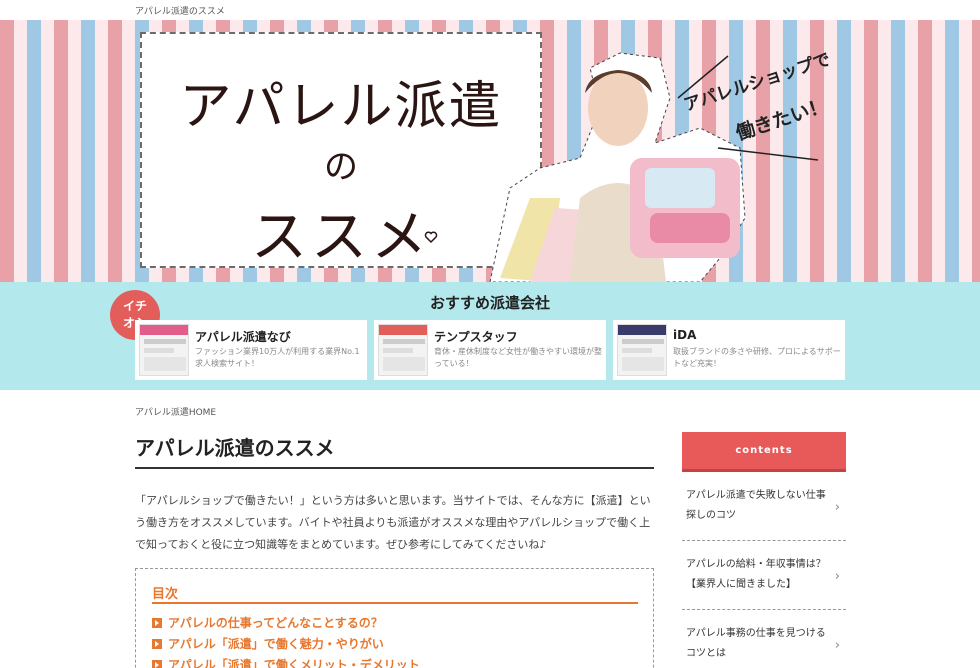 Image resolution: width=980 pixels, height=668 pixels. Describe the element at coordinates (518, 357) in the screenshot. I see `company-description: 育休・産休制度など女性が働きやすい環境が整っている！` at that location.